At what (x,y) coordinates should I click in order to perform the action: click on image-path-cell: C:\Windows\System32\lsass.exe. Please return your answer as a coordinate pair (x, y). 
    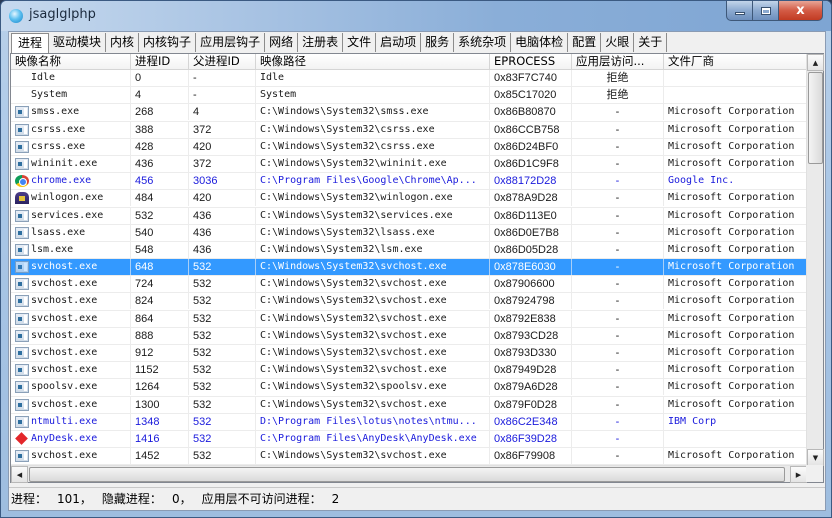
    Looking at the image, I should click on (373, 232).